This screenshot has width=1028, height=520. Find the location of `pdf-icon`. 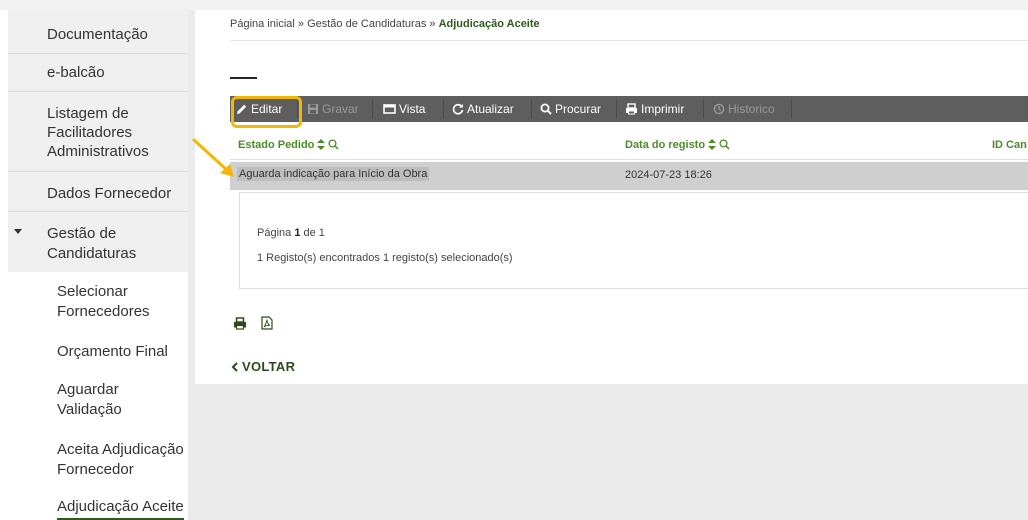

pdf-icon is located at coordinates (267, 325).